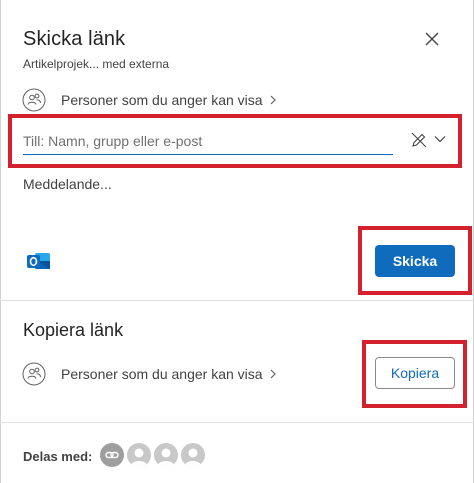  Describe the element at coordinates (58, 456) in the screenshot. I see `shared-with-label: Delas med:` at that location.